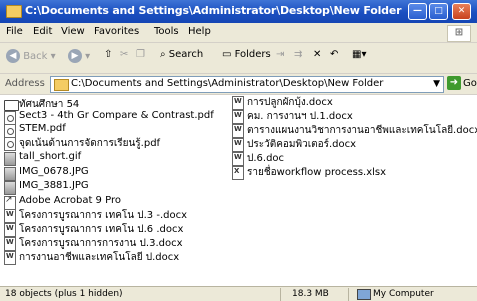 This screenshot has width=477, height=301. I want to click on file-name: จุดเน้นด้านการจัดการเรียนรู้.pdf, so click(90, 143).